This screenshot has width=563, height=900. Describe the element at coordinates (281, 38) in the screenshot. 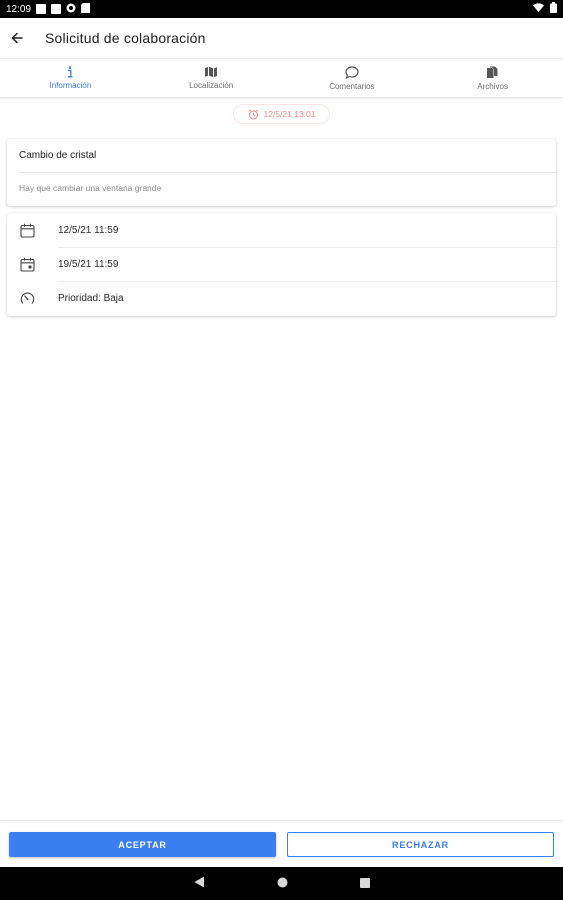

I see `app-bar: Solicitud de colaboración` at that location.